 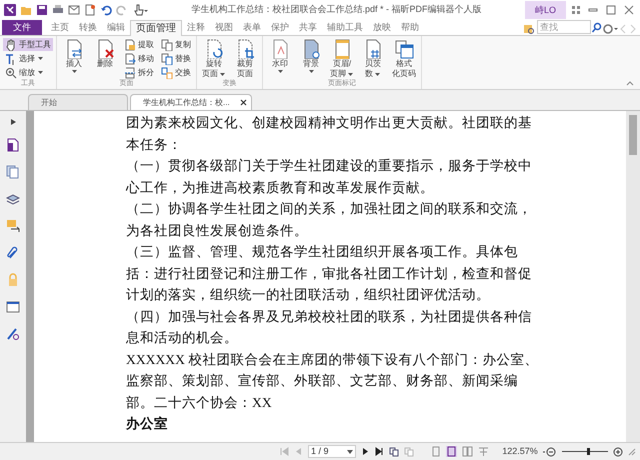 What do you see at coordinates (130, 72) in the screenshot?
I see `page-split-icon` at bounding box center [130, 72].